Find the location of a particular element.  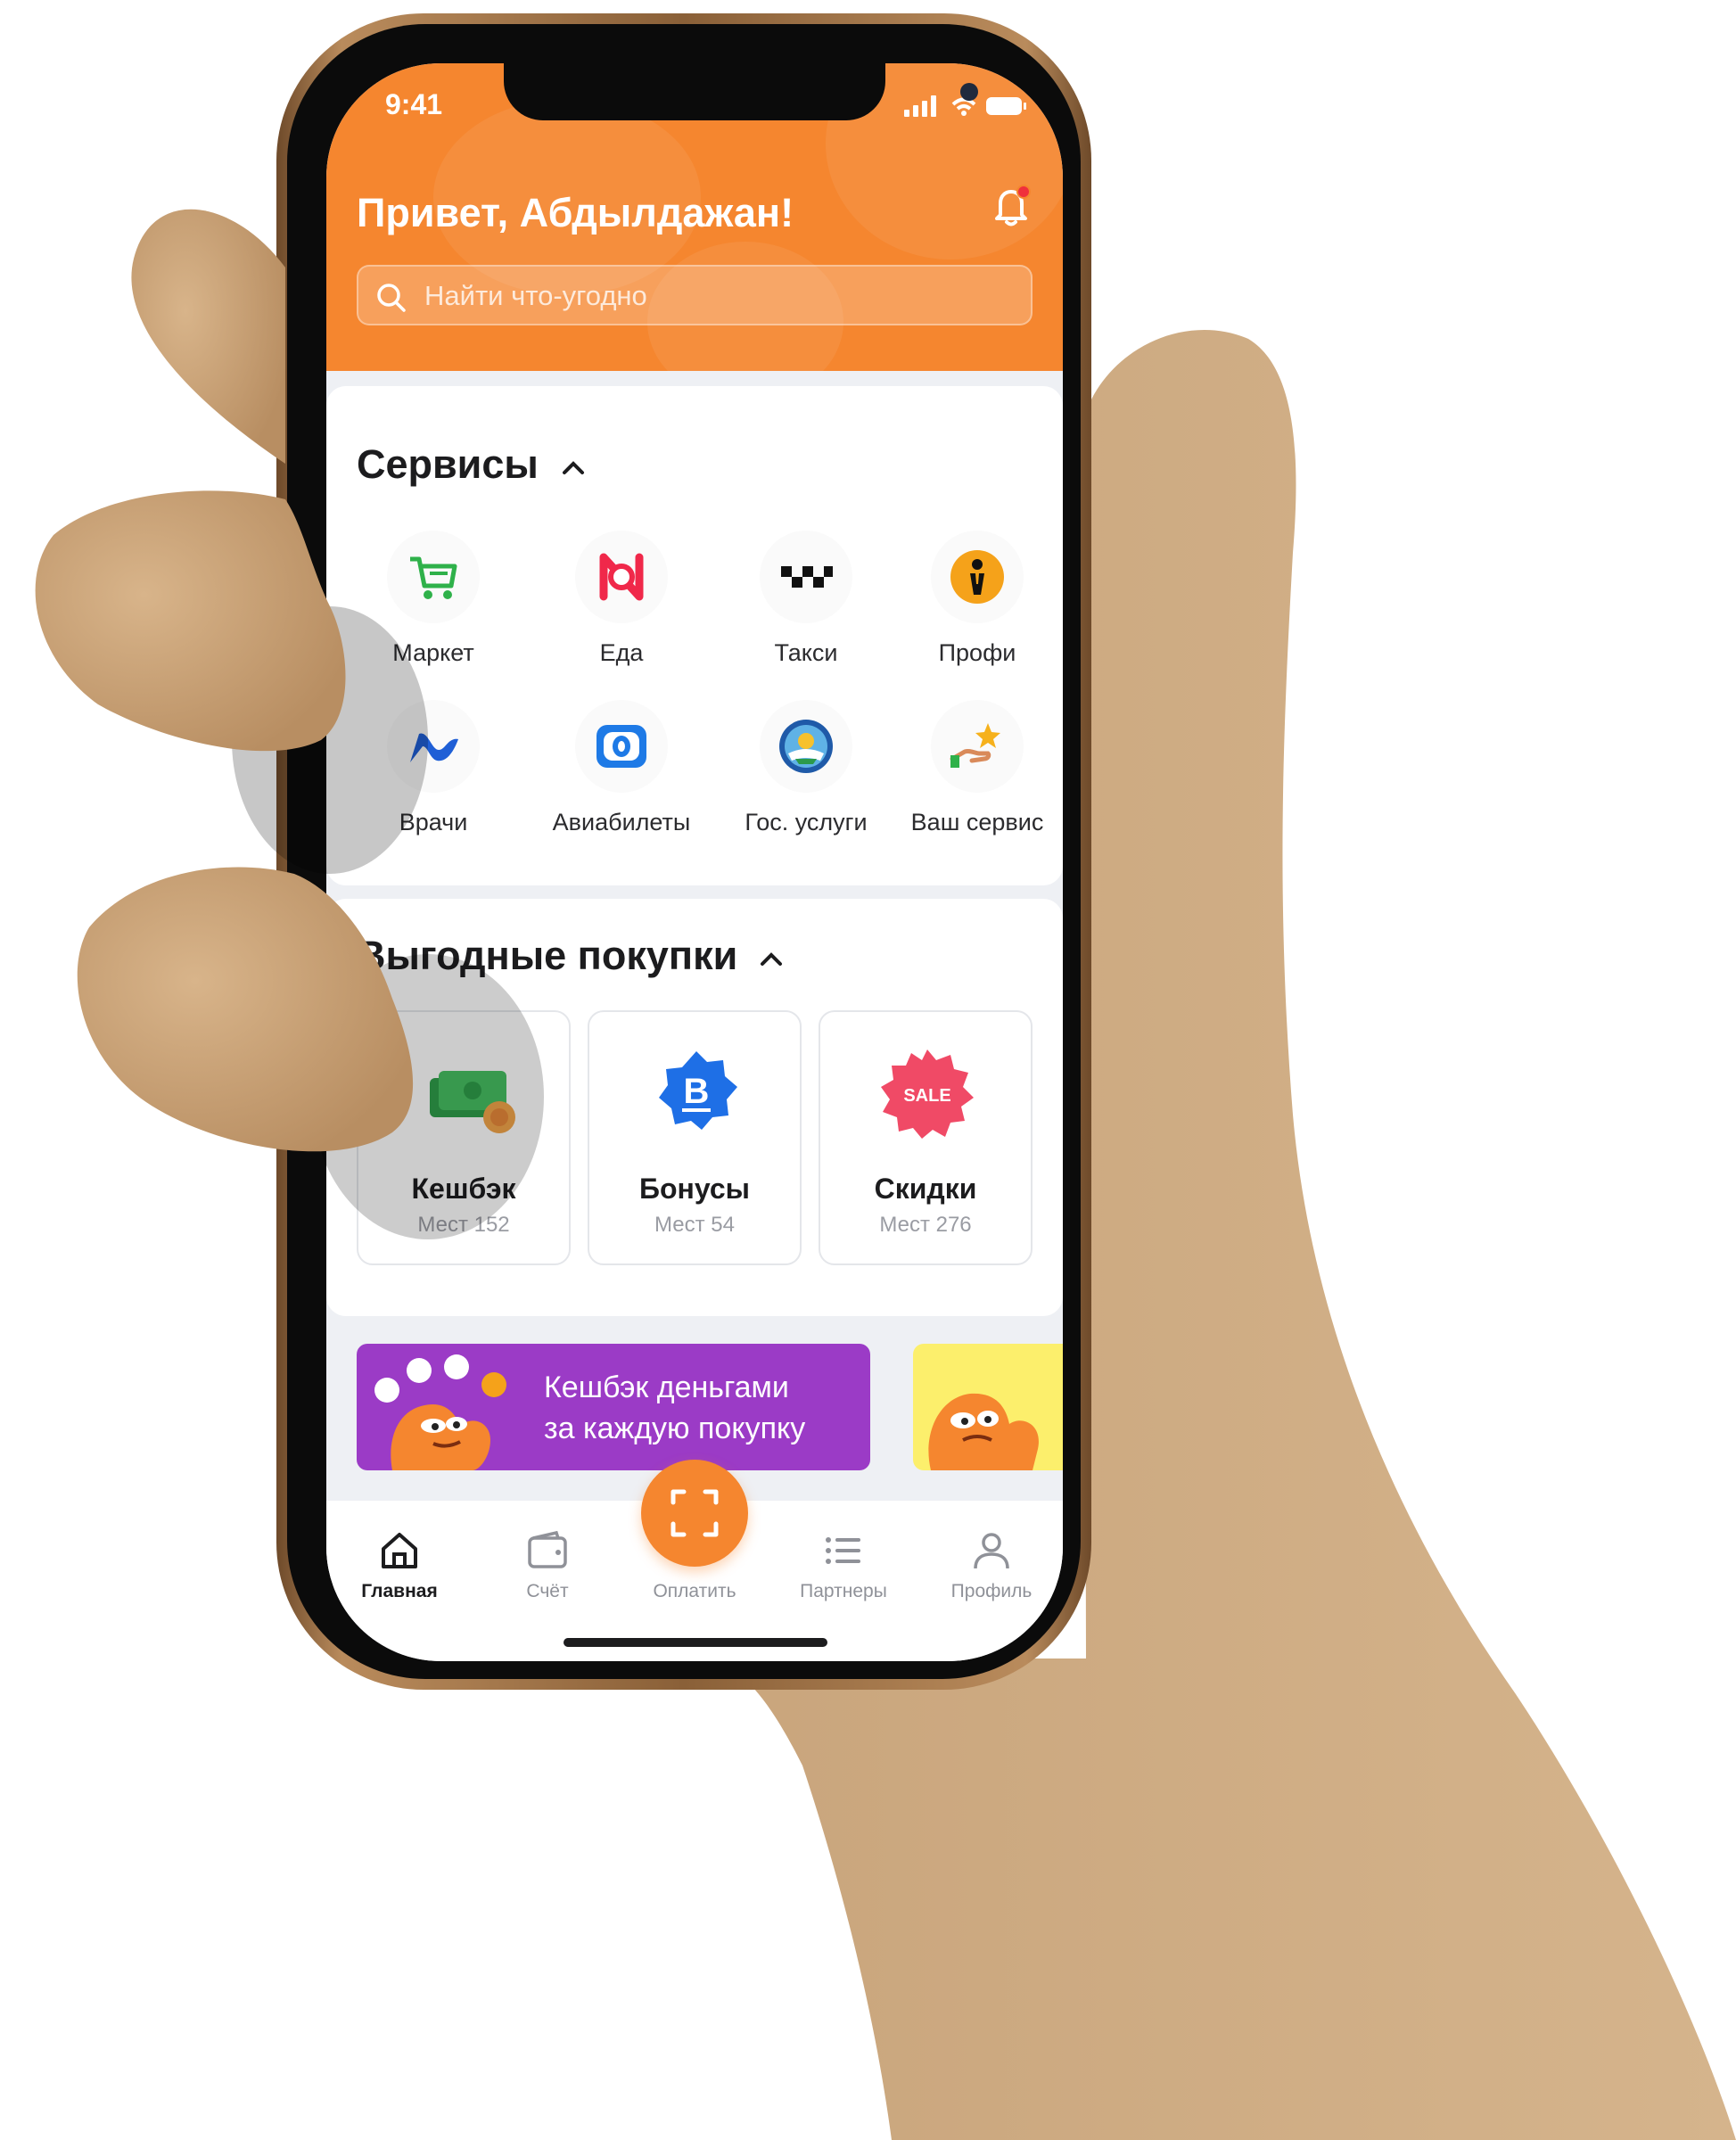

deal-sale: SALE Скидки Мест 276 is located at coordinates (926, 1137).